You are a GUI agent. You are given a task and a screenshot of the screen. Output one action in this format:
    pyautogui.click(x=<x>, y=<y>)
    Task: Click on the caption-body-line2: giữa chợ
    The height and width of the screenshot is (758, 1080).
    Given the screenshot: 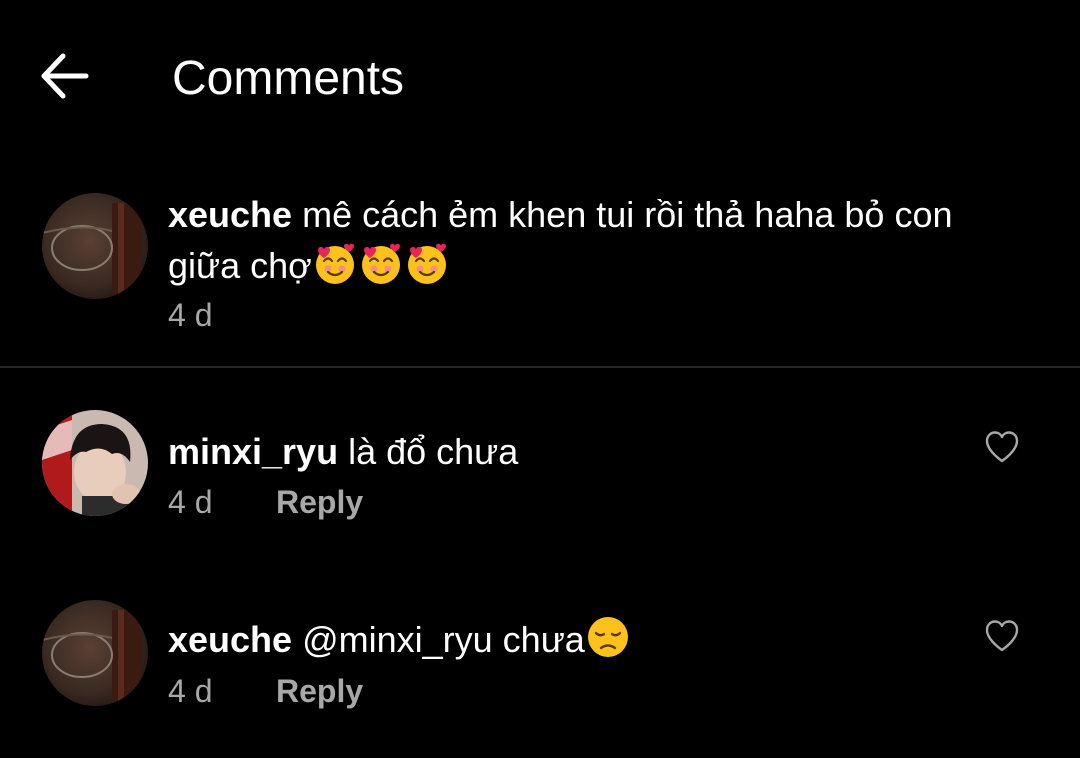 What is the action you would take?
    pyautogui.click(x=240, y=265)
    